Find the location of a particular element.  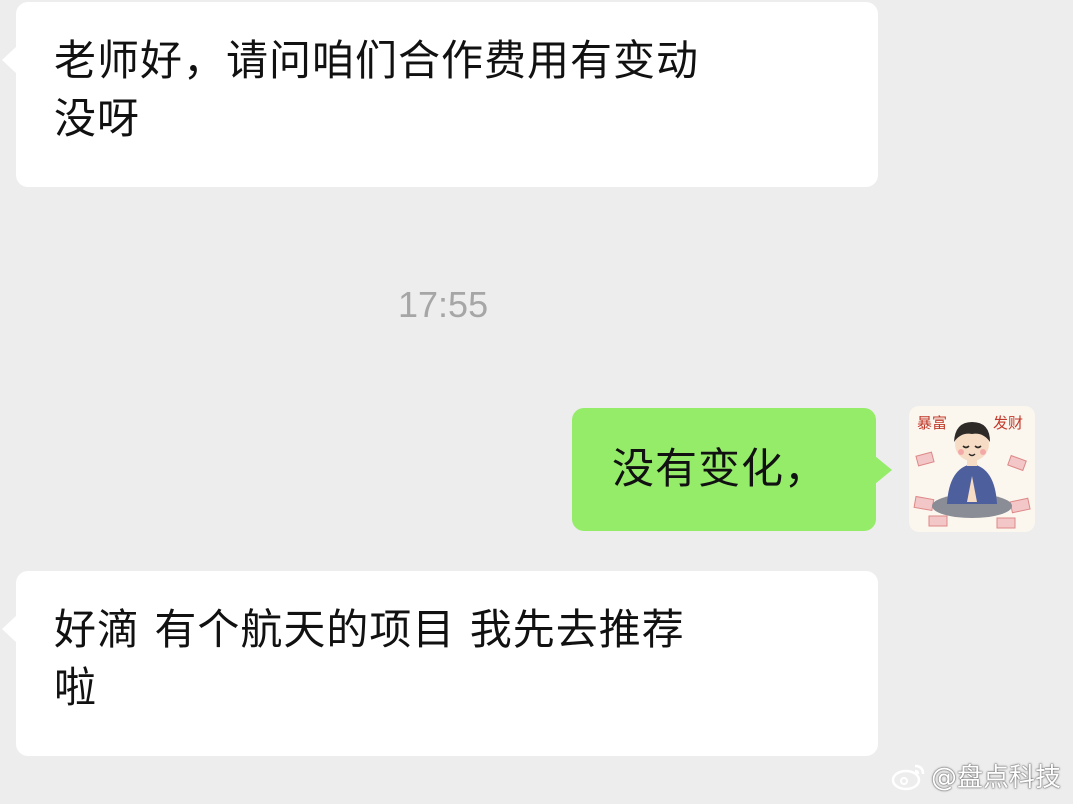

watermark-text: @盘点科技 is located at coordinates (995, 778).